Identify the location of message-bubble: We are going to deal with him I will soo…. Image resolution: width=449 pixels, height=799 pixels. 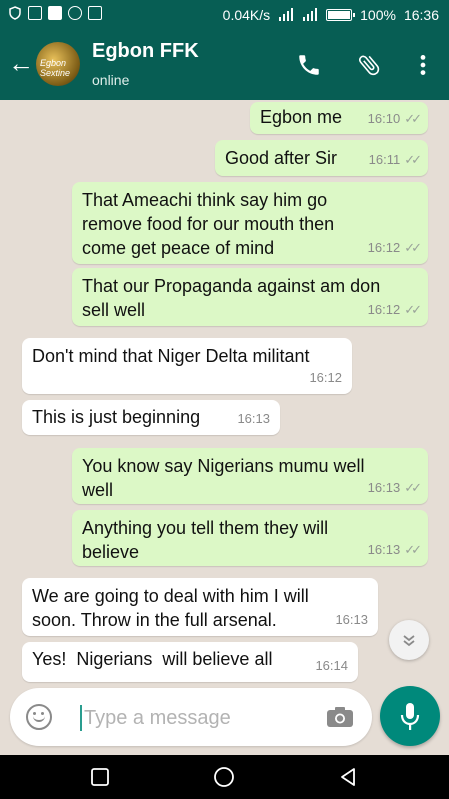
(200, 607).